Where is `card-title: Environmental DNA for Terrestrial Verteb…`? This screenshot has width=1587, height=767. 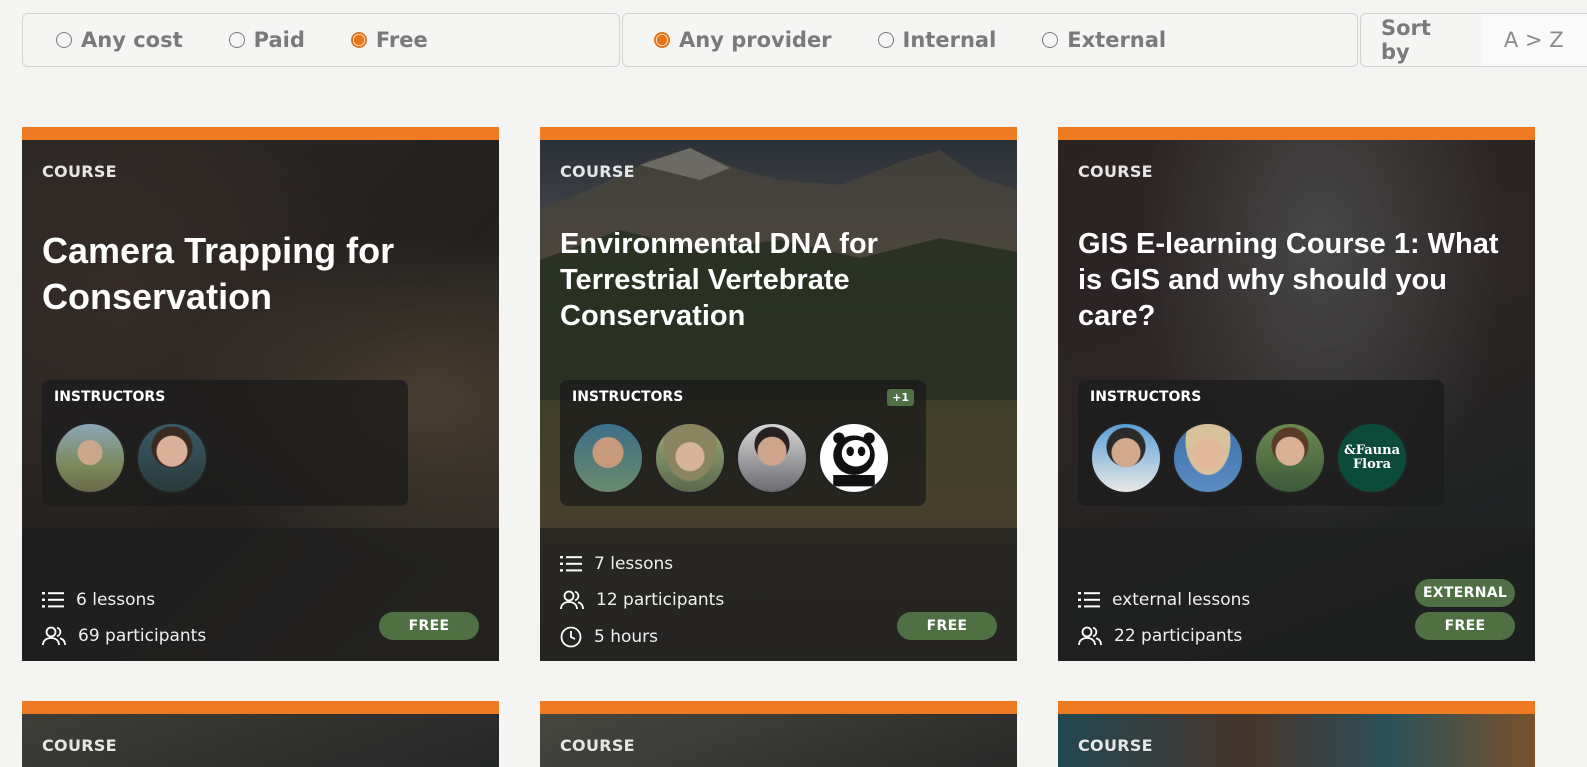
card-title: Environmental DNA for Terrestrial Verteb… is located at coordinates (778, 280).